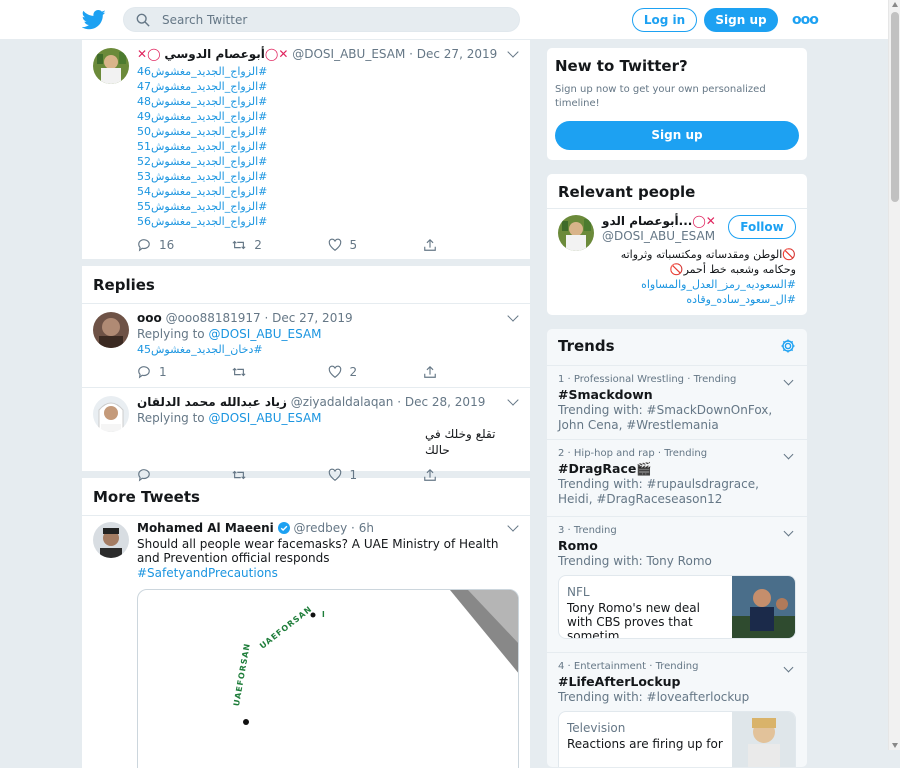 Image resolution: width=900 pixels, height=768 pixels. Describe the element at coordinates (327, 116) in the screenshot. I see `hashtag-link: #الزواج_الجديد_مغشوش49` at that location.